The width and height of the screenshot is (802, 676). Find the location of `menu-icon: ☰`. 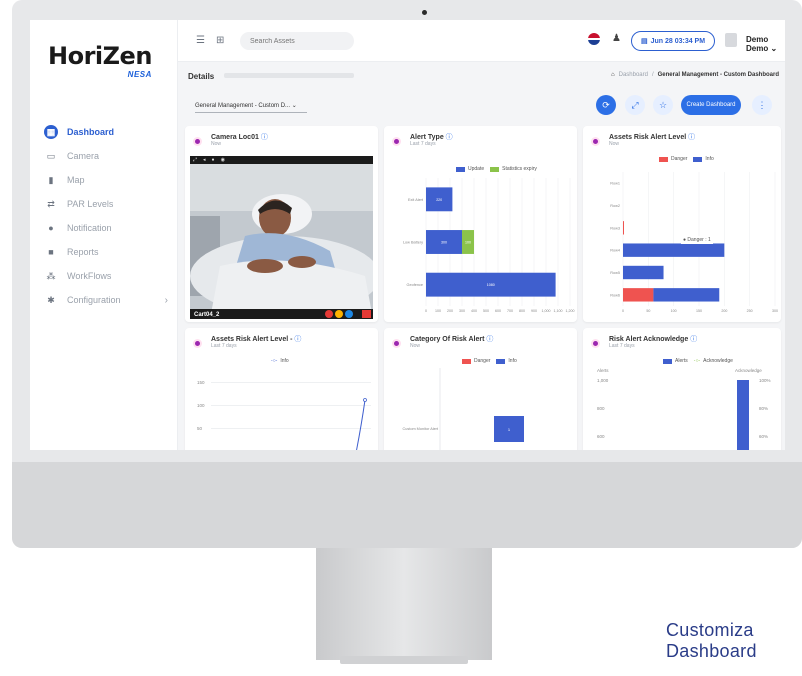

menu-icon: ☰ is located at coordinates (200, 40).